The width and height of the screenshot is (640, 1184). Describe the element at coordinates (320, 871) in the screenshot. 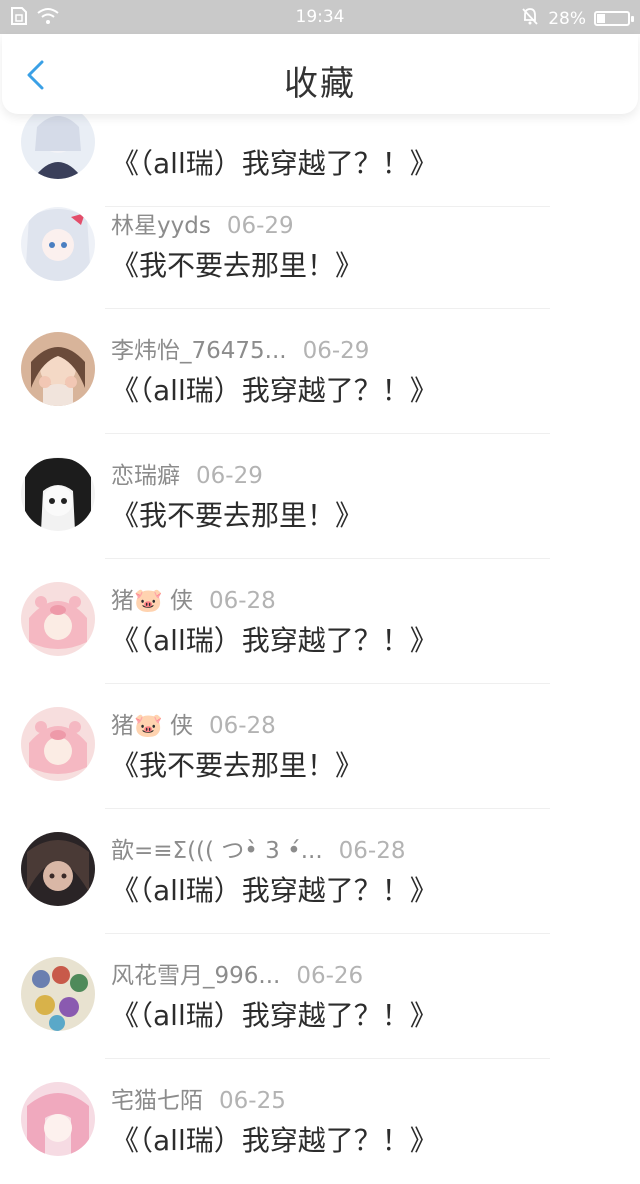

I see `list-item: 歆=≡Σ((( つ•̀ 3 •́... 06-28 《（all瑞）我穿越了？！》` at that location.